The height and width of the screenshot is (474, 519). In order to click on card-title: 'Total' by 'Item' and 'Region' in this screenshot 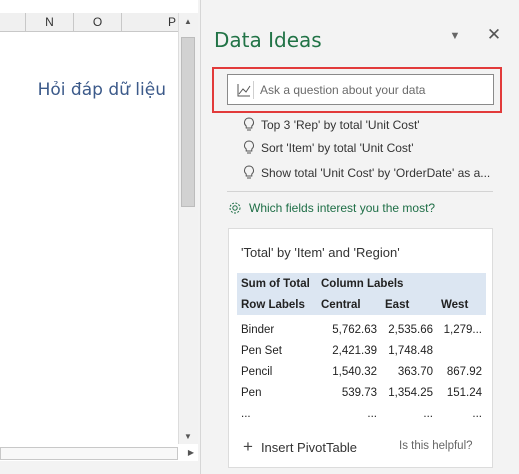, I will do `click(320, 252)`.